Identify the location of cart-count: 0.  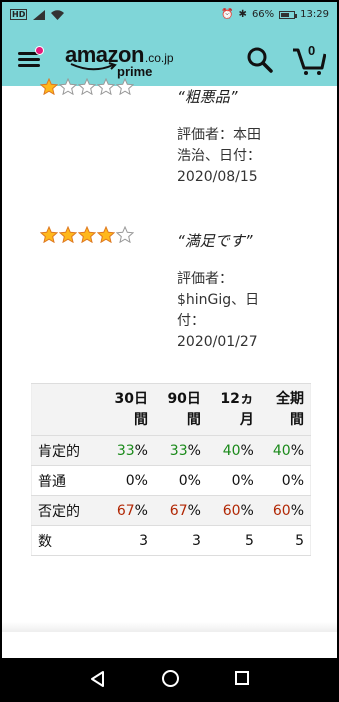
(312, 50).